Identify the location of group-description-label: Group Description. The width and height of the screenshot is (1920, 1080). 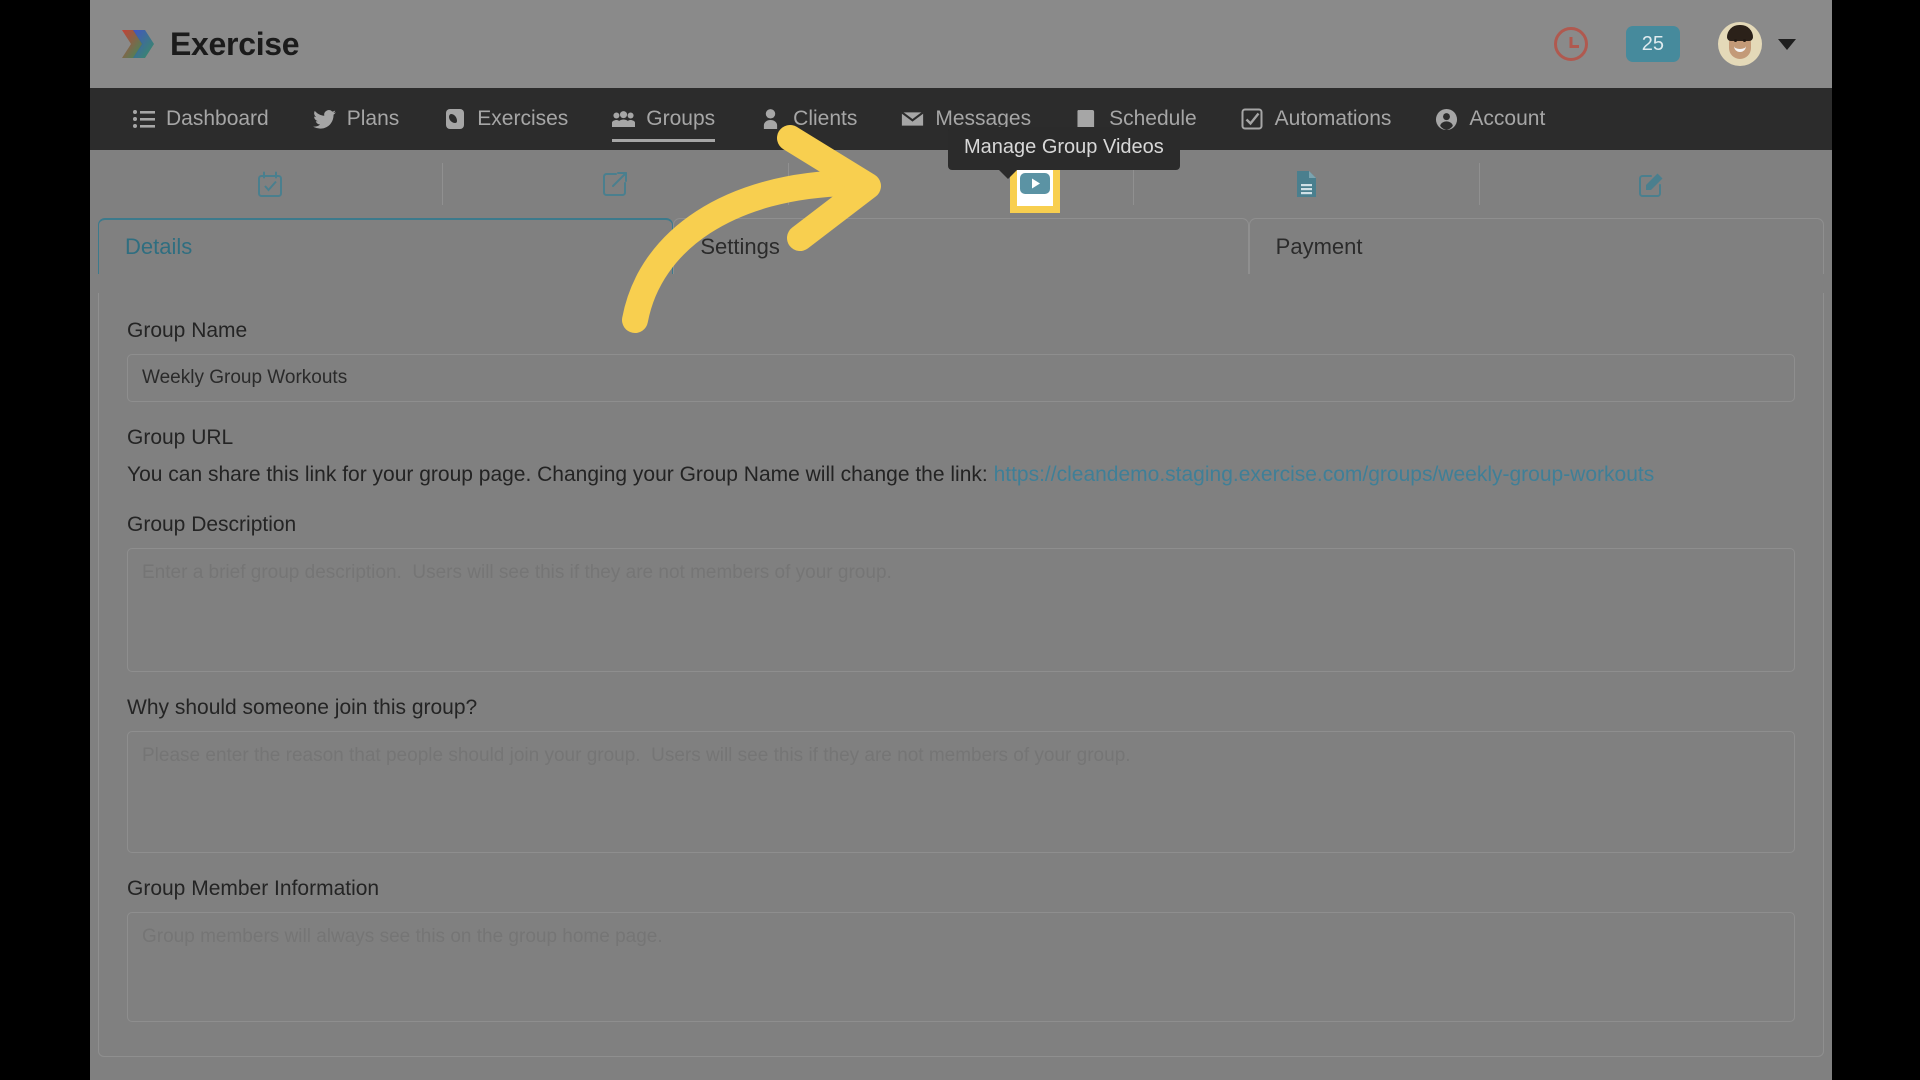
(212, 524).